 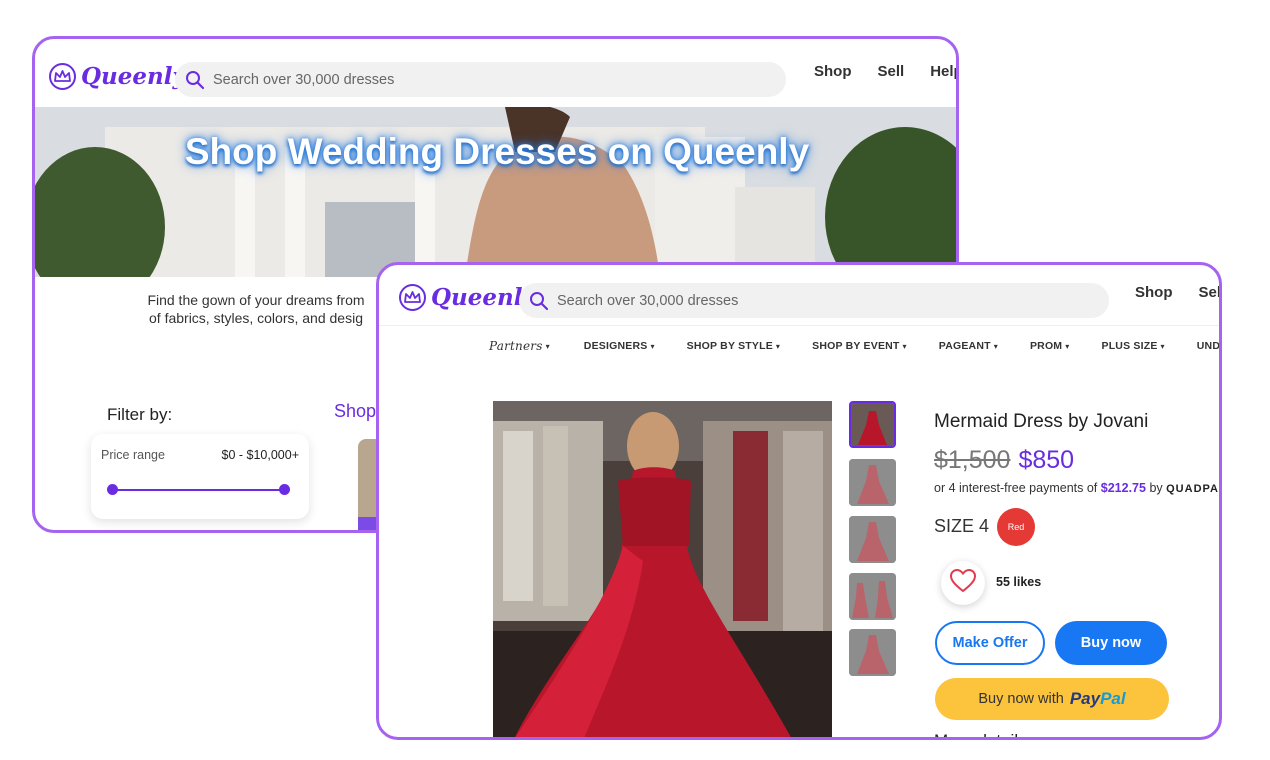 I want to click on price-range-filter: Price range $0 - $10,000+, so click(x=200, y=476).